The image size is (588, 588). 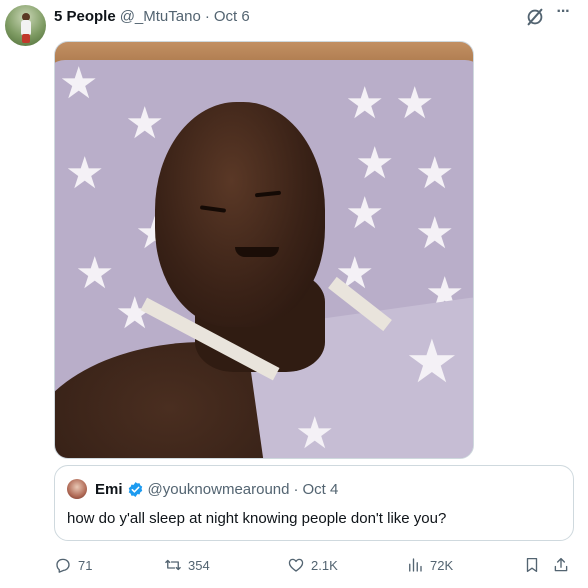 I want to click on photo-head, so click(x=240, y=214).